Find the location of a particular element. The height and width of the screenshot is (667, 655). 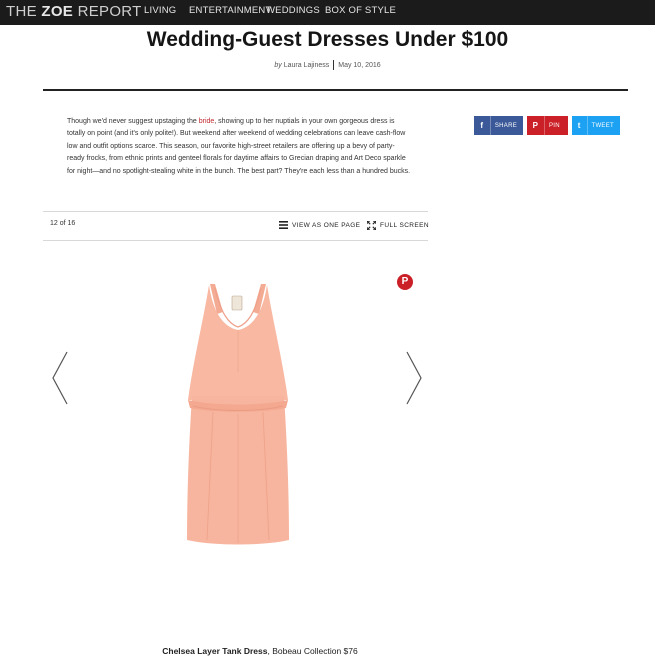

full-screen-button: FULL SCREEN is located at coordinates (398, 225).